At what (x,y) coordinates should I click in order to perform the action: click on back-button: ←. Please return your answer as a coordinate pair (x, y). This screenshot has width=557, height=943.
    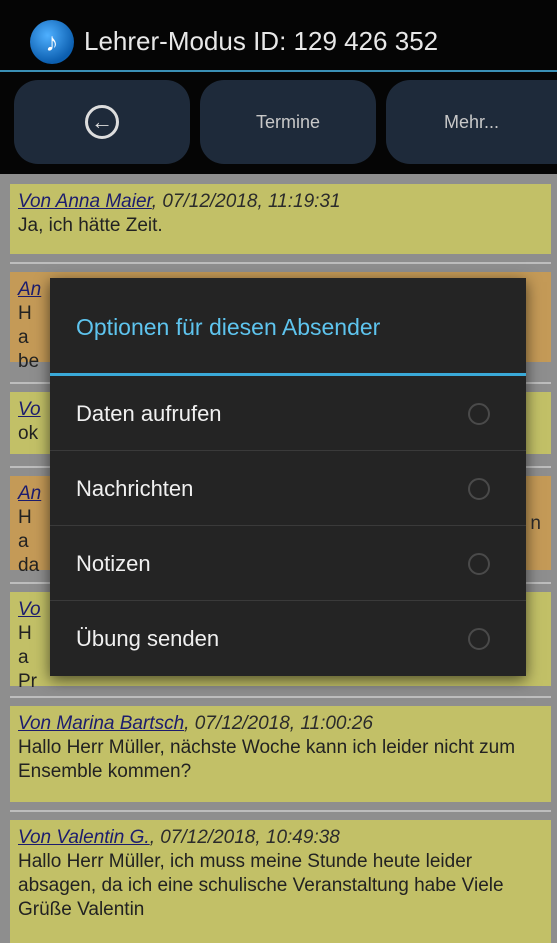
    Looking at the image, I should click on (102, 122).